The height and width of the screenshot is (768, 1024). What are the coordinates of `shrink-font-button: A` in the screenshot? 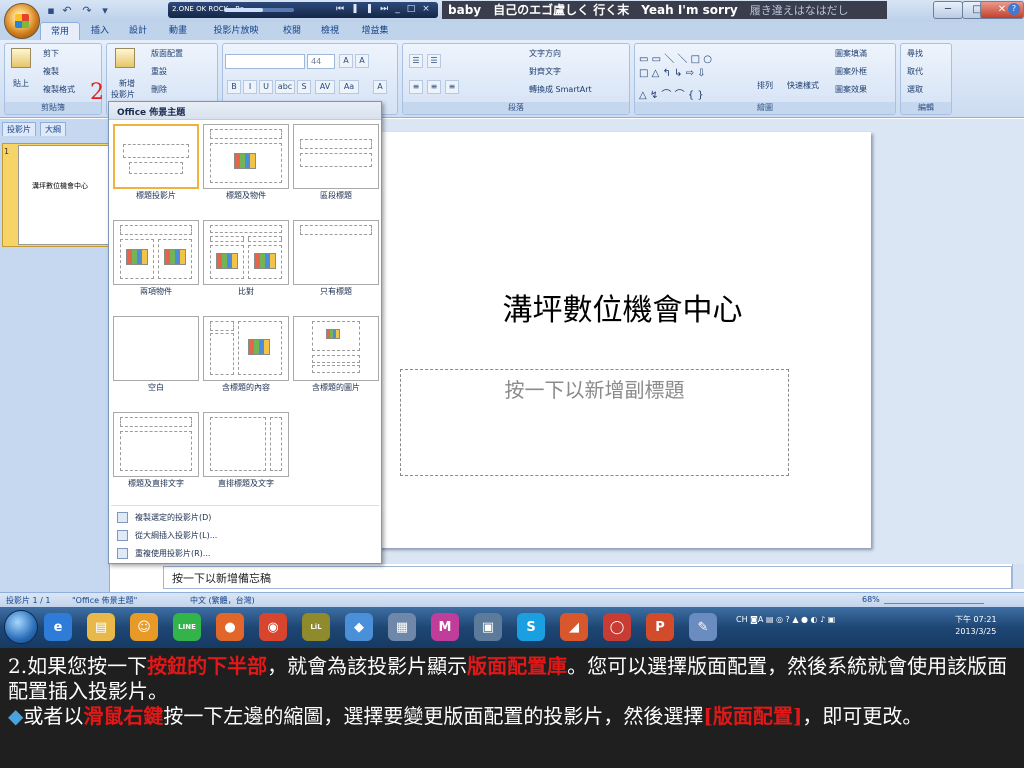 It's located at (362, 61).